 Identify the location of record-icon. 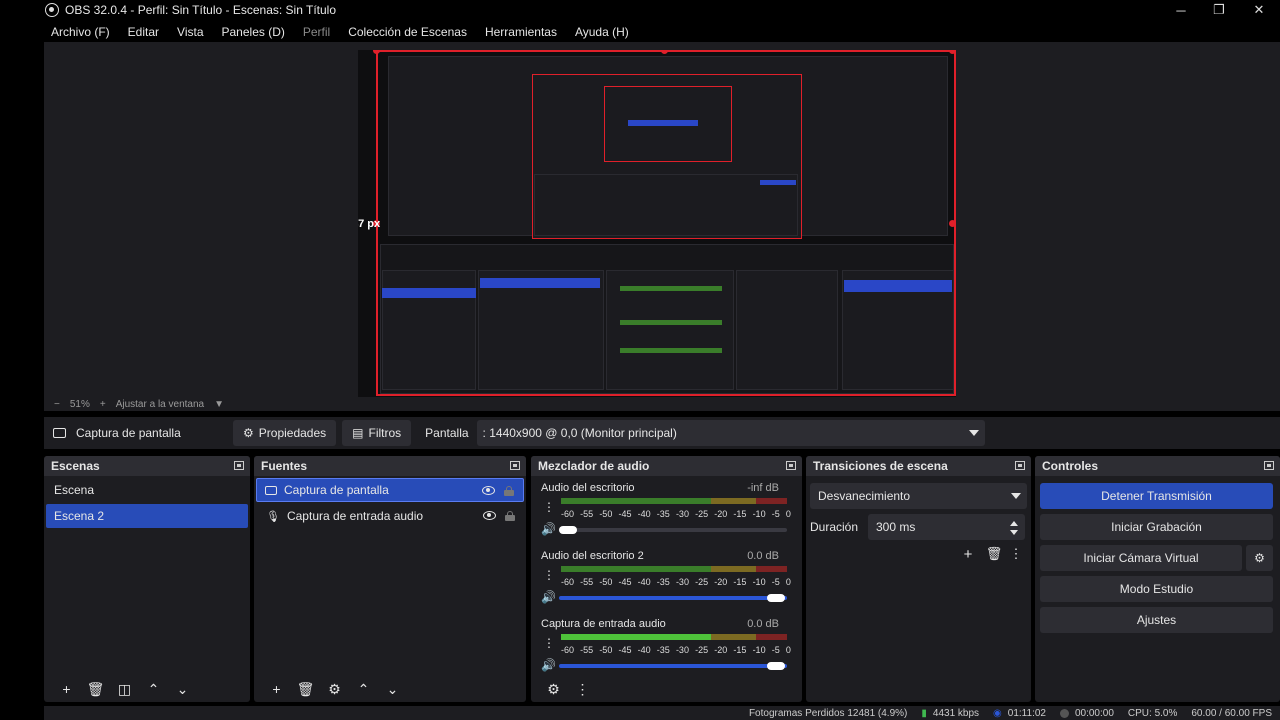
(1064, 713).